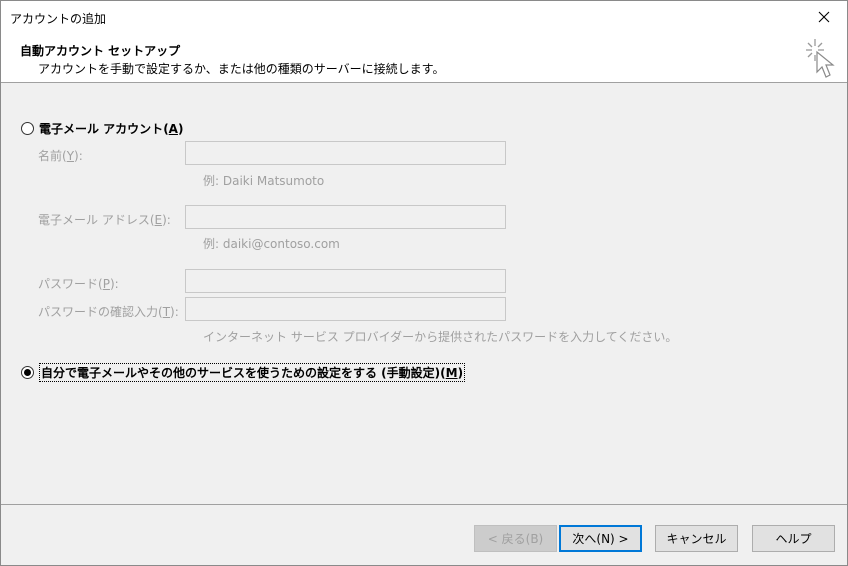  Describe the element at coordinates (27, 128) in the screenshot. I see `email-account-radio` at that location.